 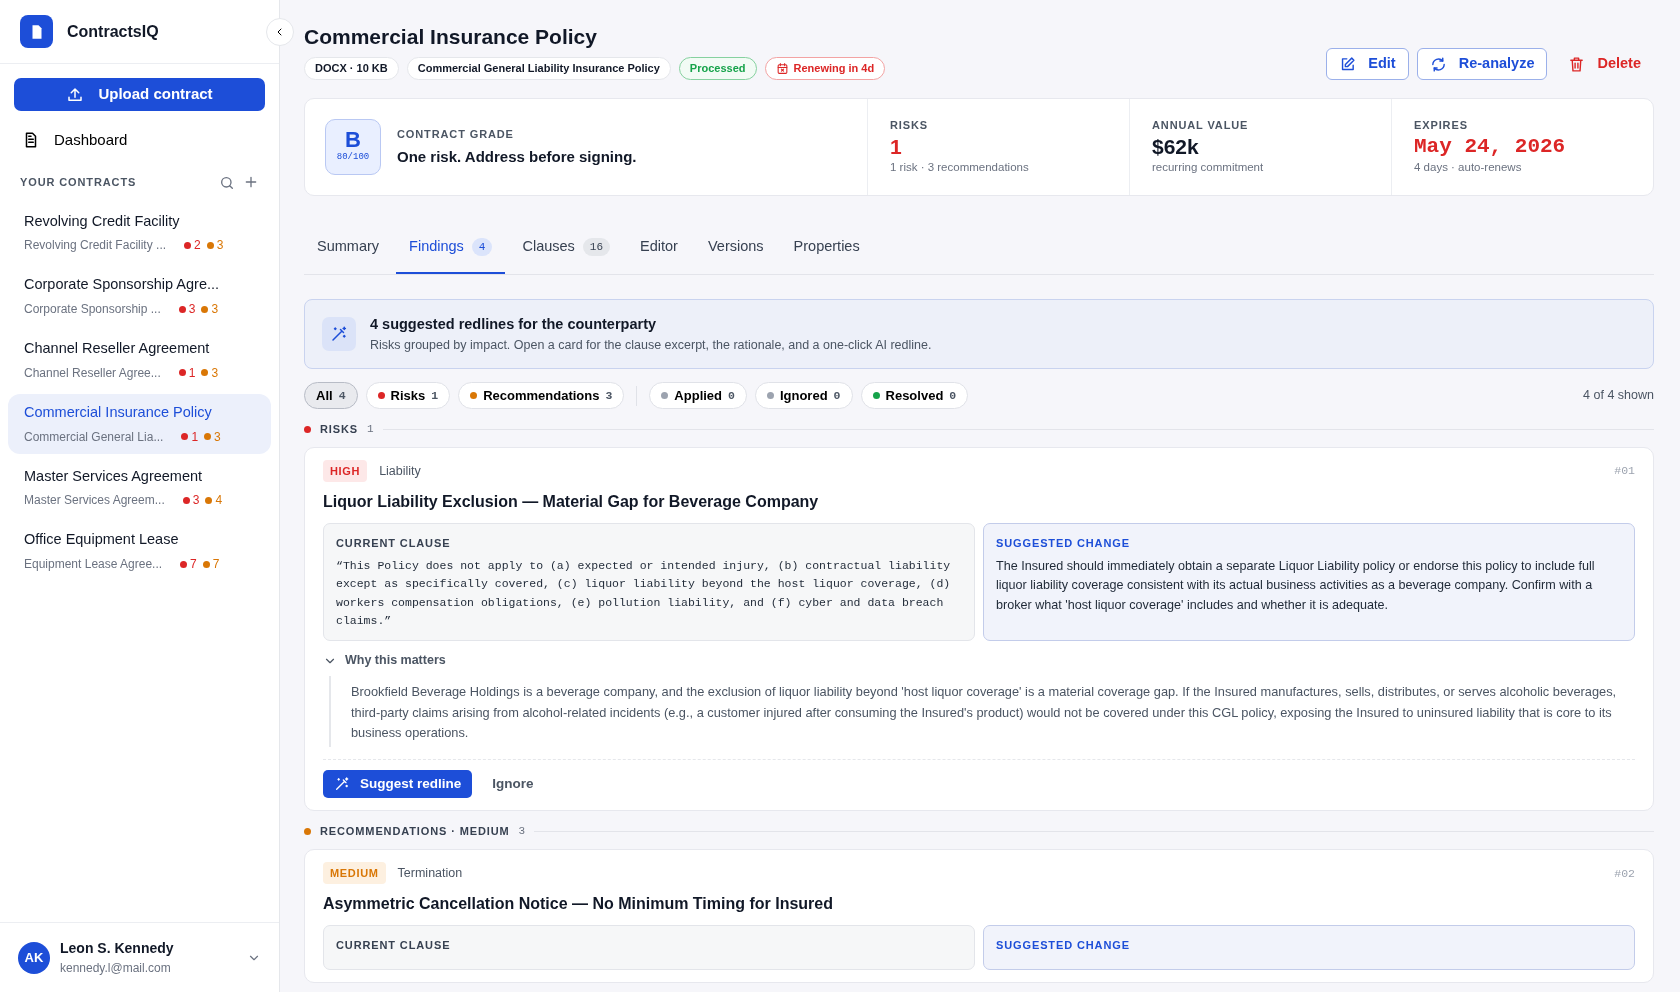 What do you see at coordinates (139, 232) in the screenshot?
I see `contract-item: Revolving Credit Facility Revolving Credit Facility ... 2 3` at bounding box center [139, 232].